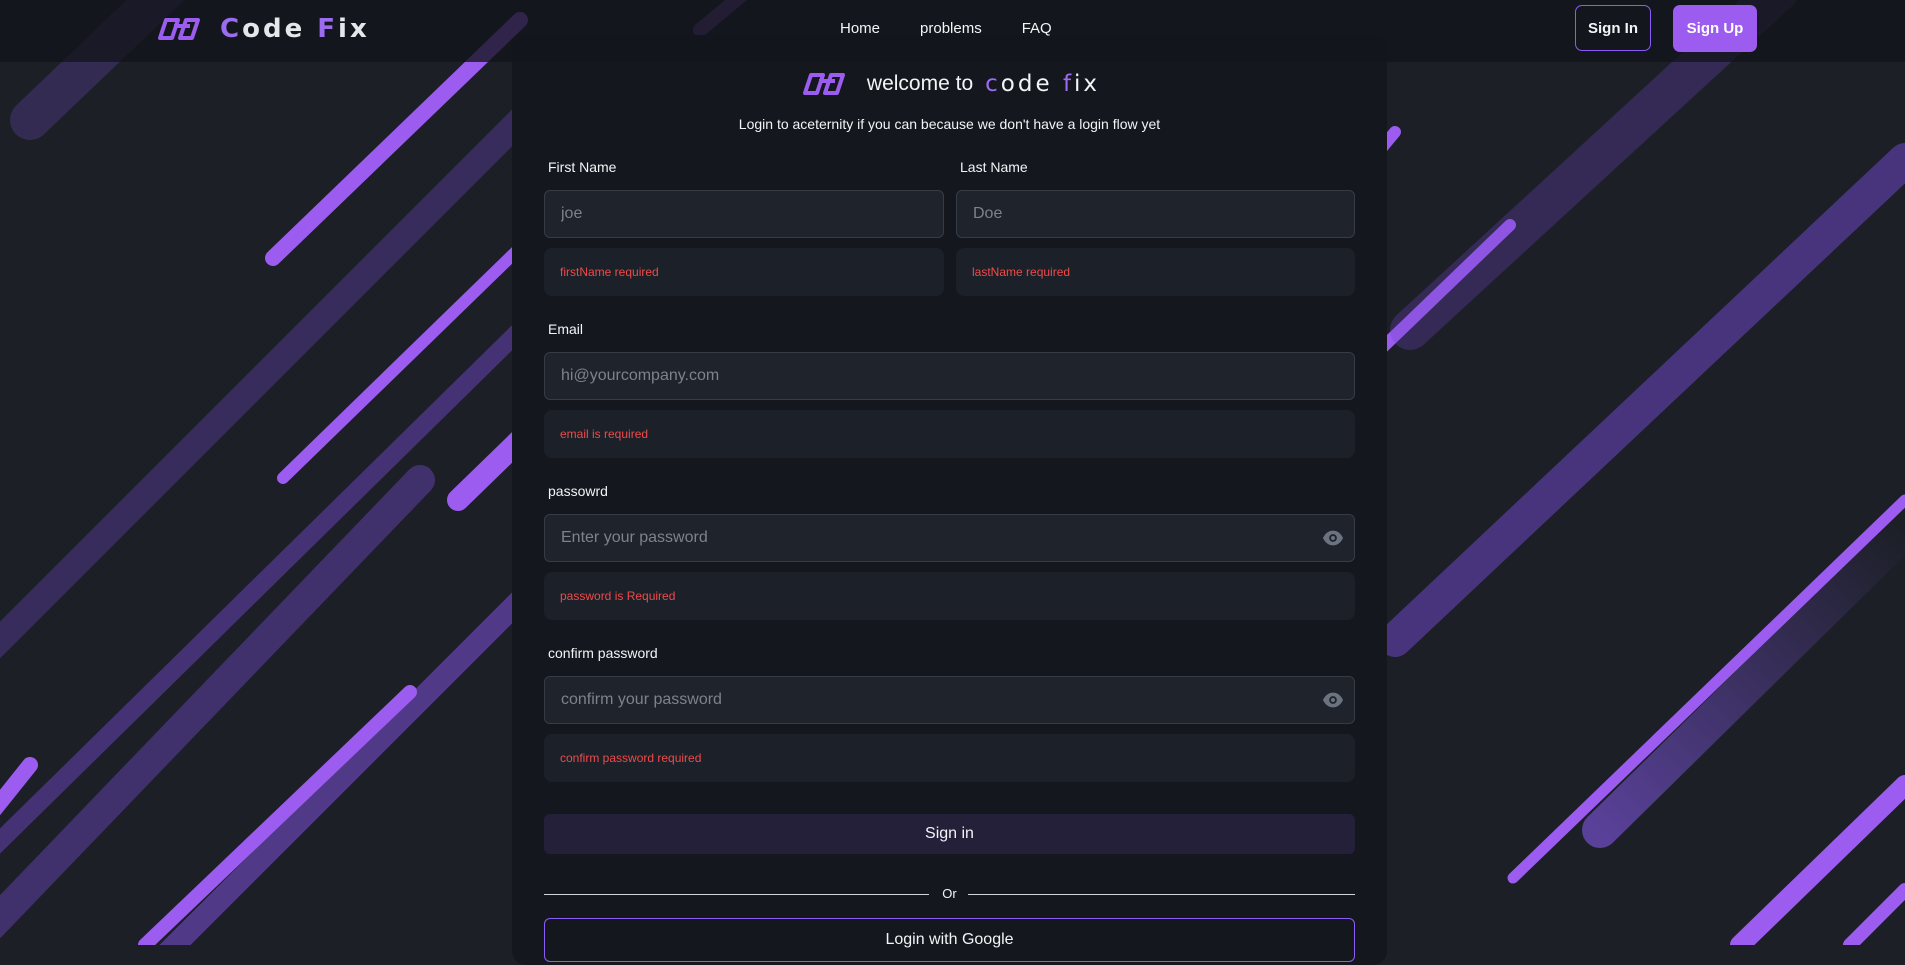 The image size is (1905, 965). Describe the element at coordinates (1613, 28) in the screenshot. I see `sign-in-button: Sign In` at that location.